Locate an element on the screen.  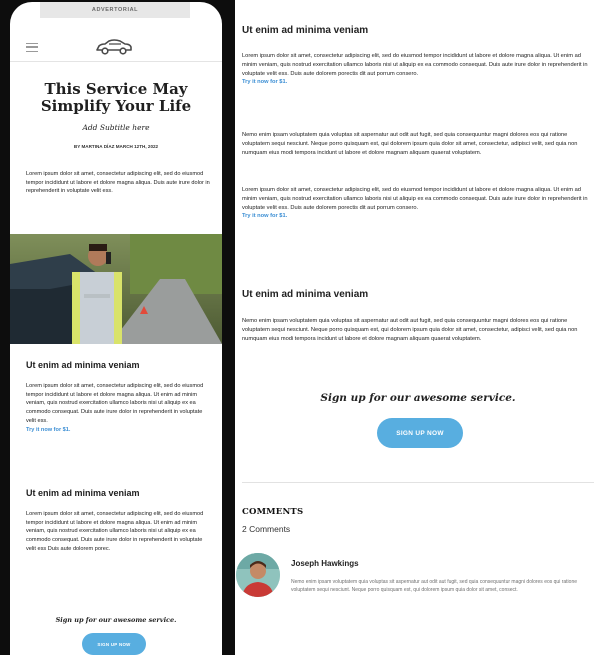
comments-title: COMMENTS is located at coordinates (273, 512).